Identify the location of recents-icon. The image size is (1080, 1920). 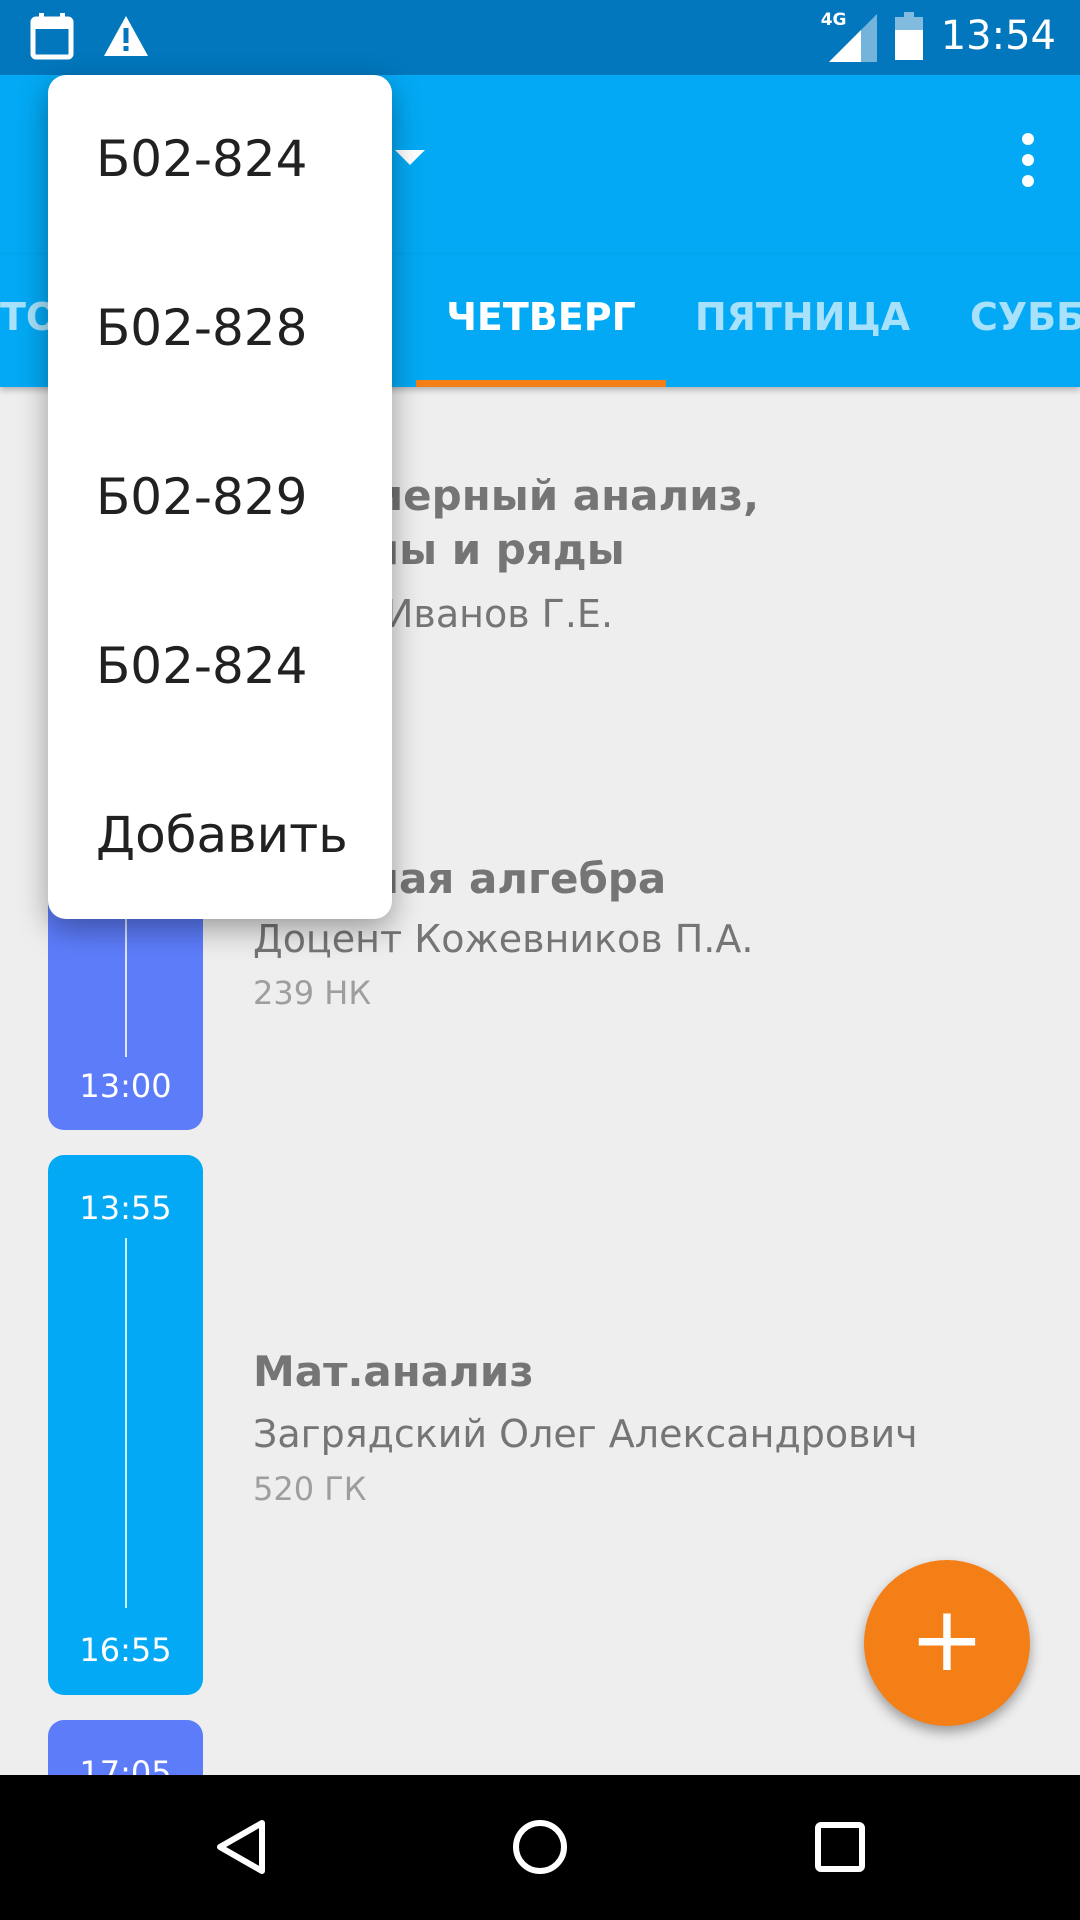
(840, 1847).